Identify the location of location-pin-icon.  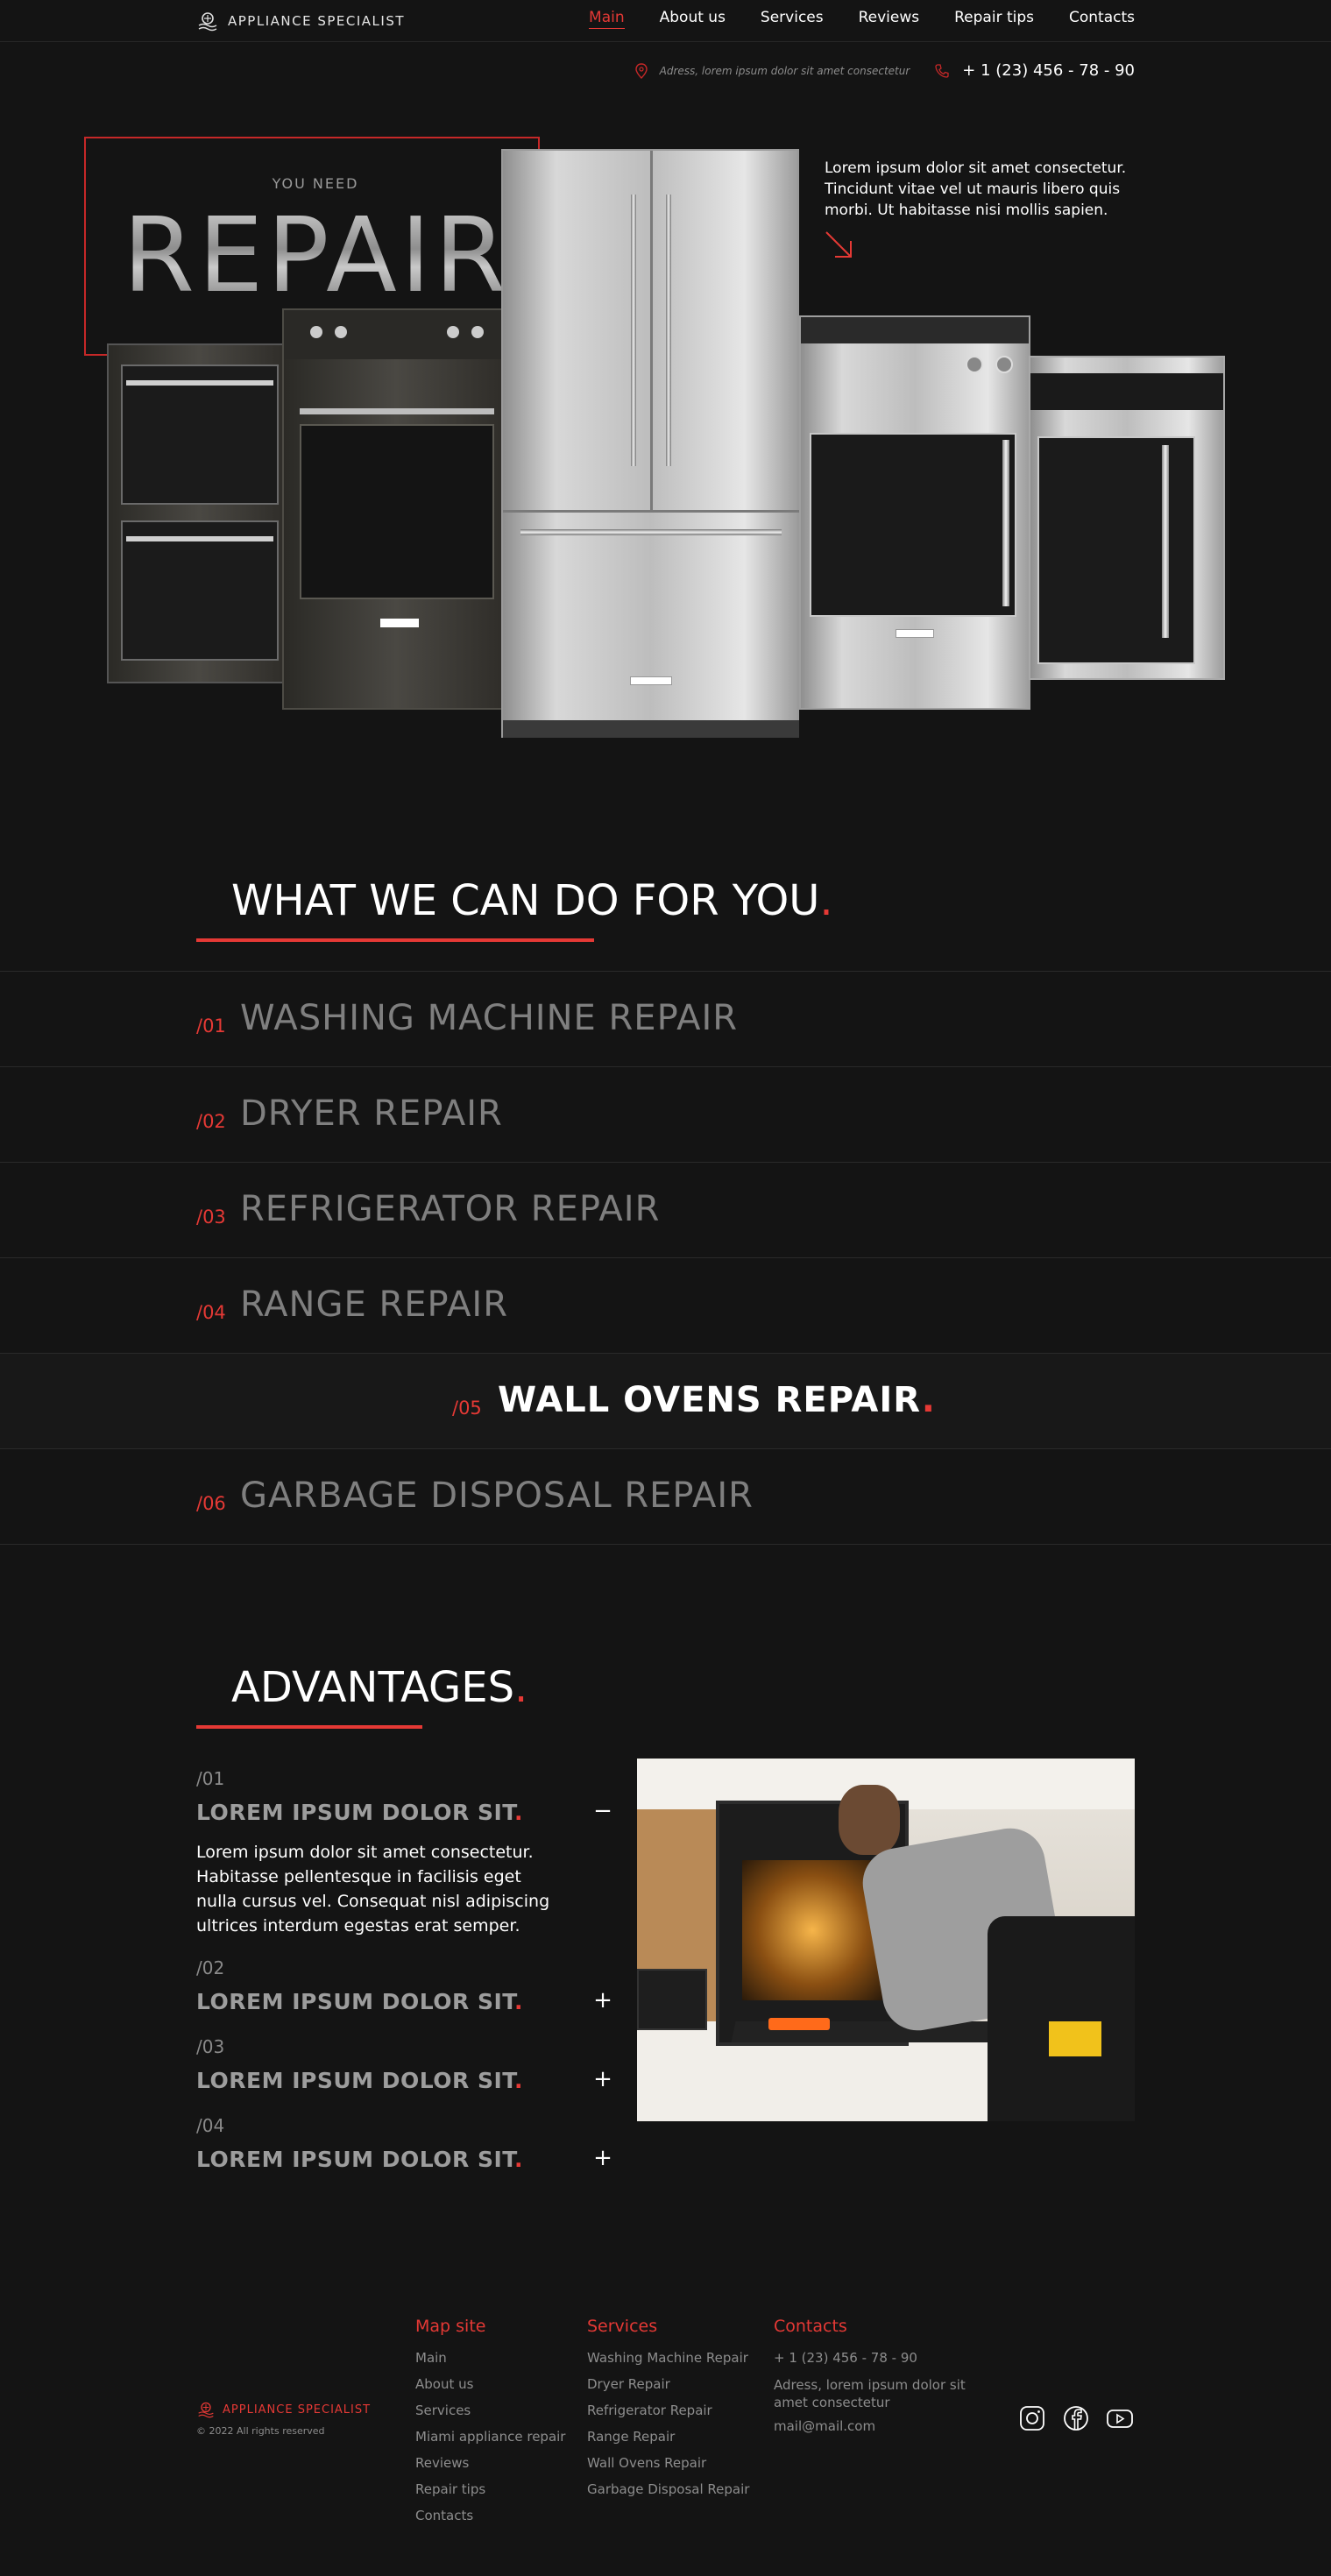
(641, 70).